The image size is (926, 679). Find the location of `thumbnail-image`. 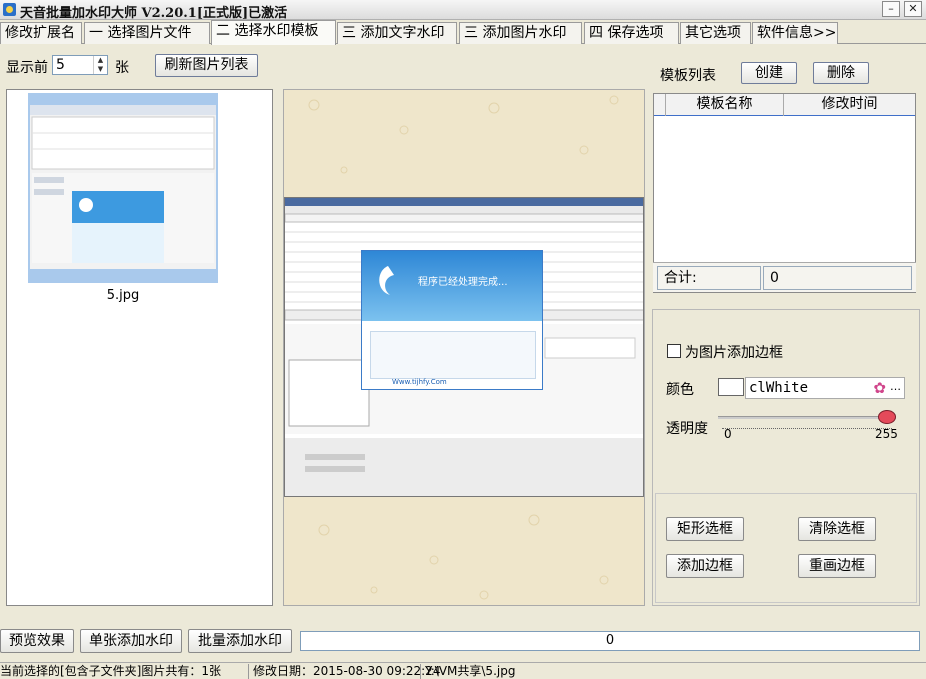

thumbnail-image is located at coordinates (123, 188).